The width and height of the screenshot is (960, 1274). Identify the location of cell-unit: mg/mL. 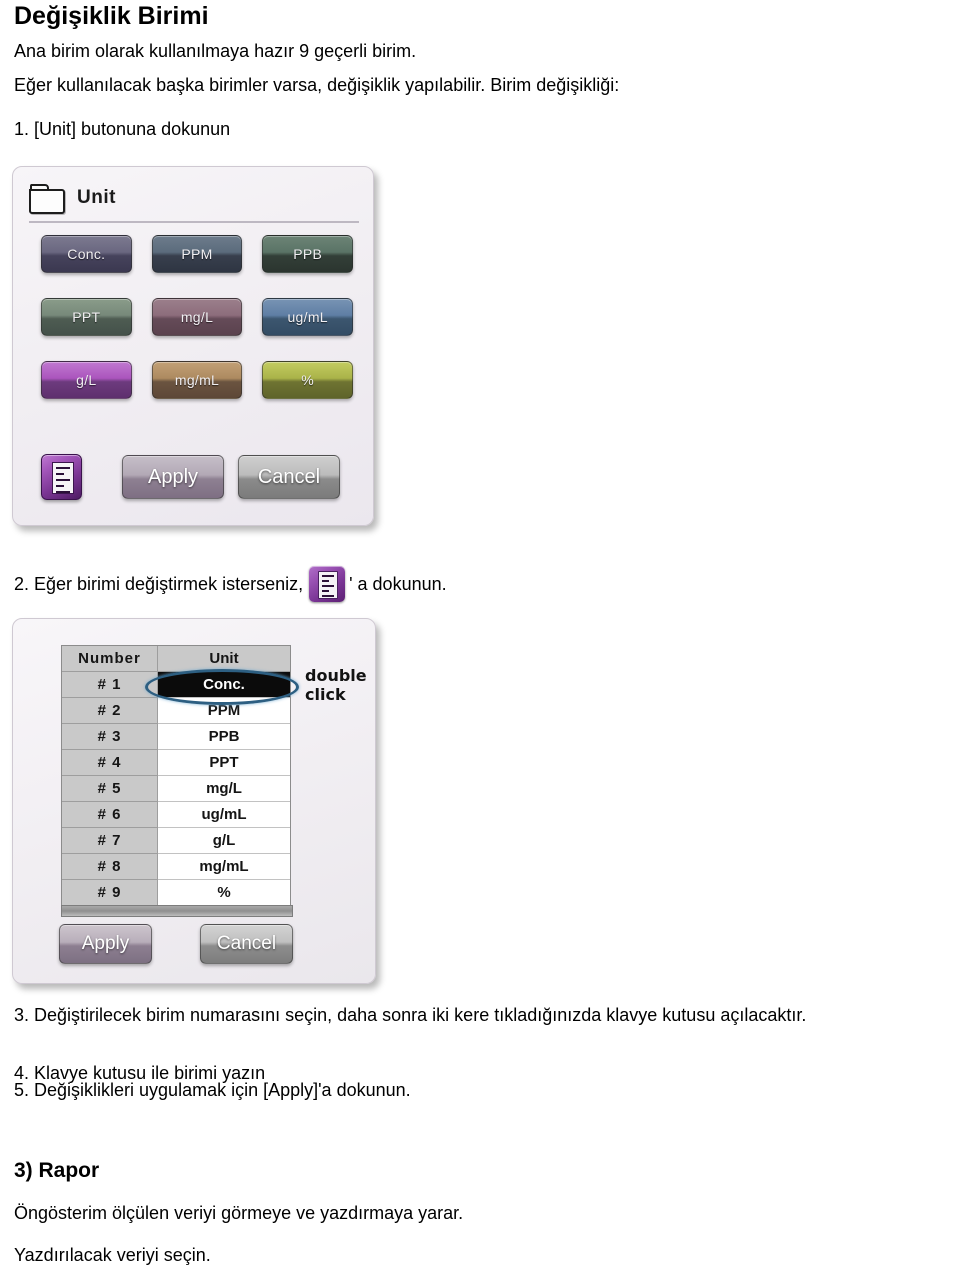
(224, 867).